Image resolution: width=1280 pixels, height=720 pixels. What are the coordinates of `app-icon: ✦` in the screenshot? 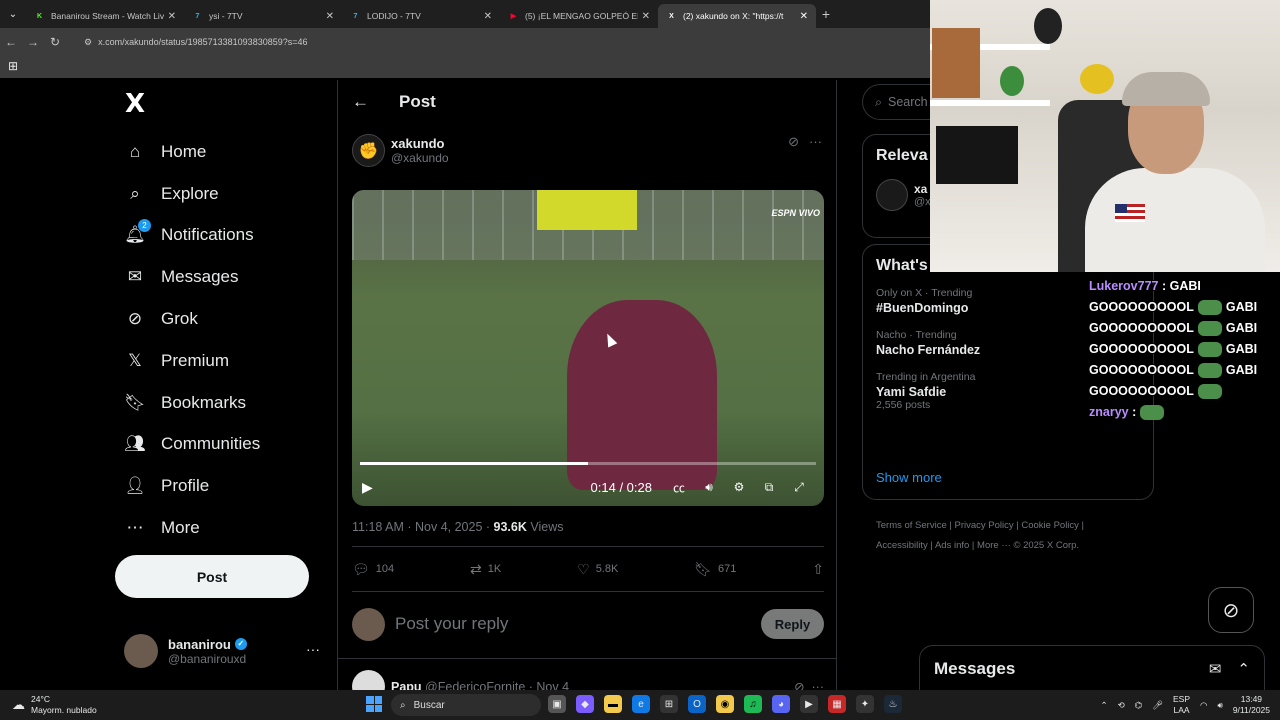 It's located at (865, 704).